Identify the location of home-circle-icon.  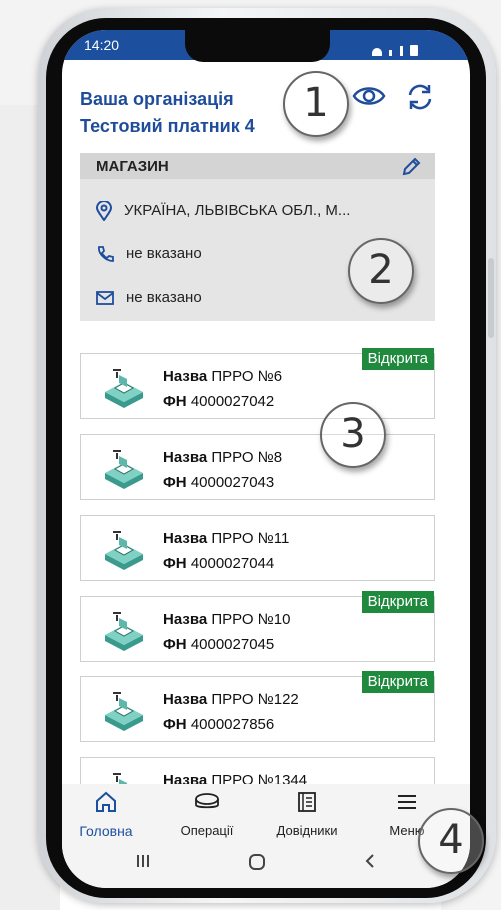
(257, 862).